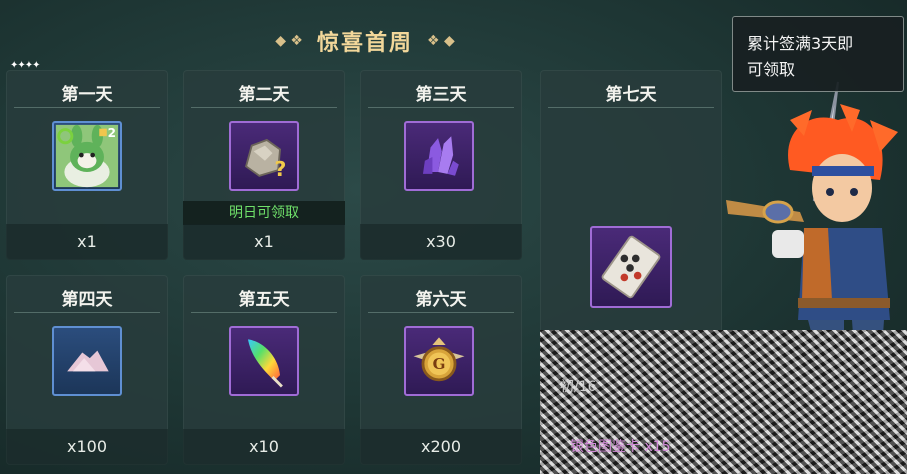  Describe the element at coordinates (264, 447) in the screenshot. I see `reward-quantity: x10` at that location.